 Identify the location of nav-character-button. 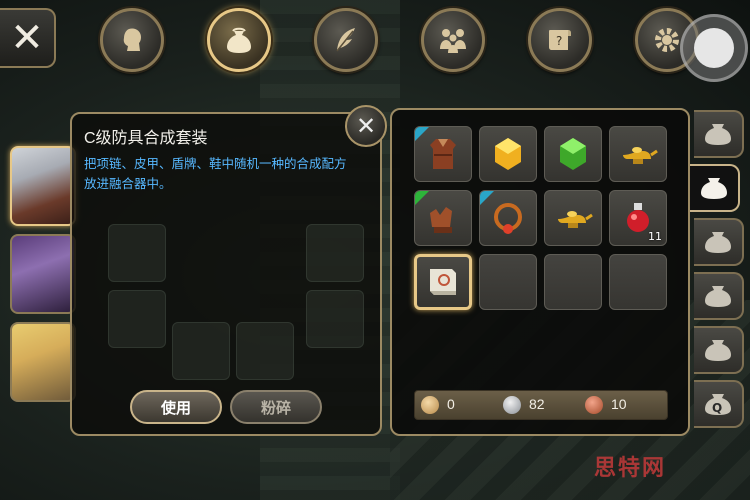
(132, 40).